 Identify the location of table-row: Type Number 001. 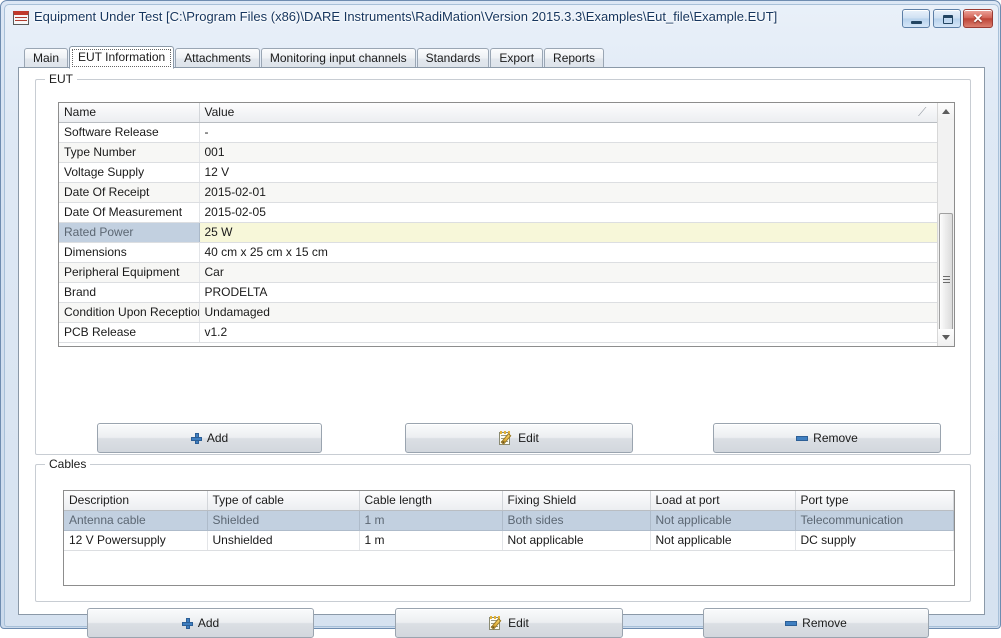
(506, 152).